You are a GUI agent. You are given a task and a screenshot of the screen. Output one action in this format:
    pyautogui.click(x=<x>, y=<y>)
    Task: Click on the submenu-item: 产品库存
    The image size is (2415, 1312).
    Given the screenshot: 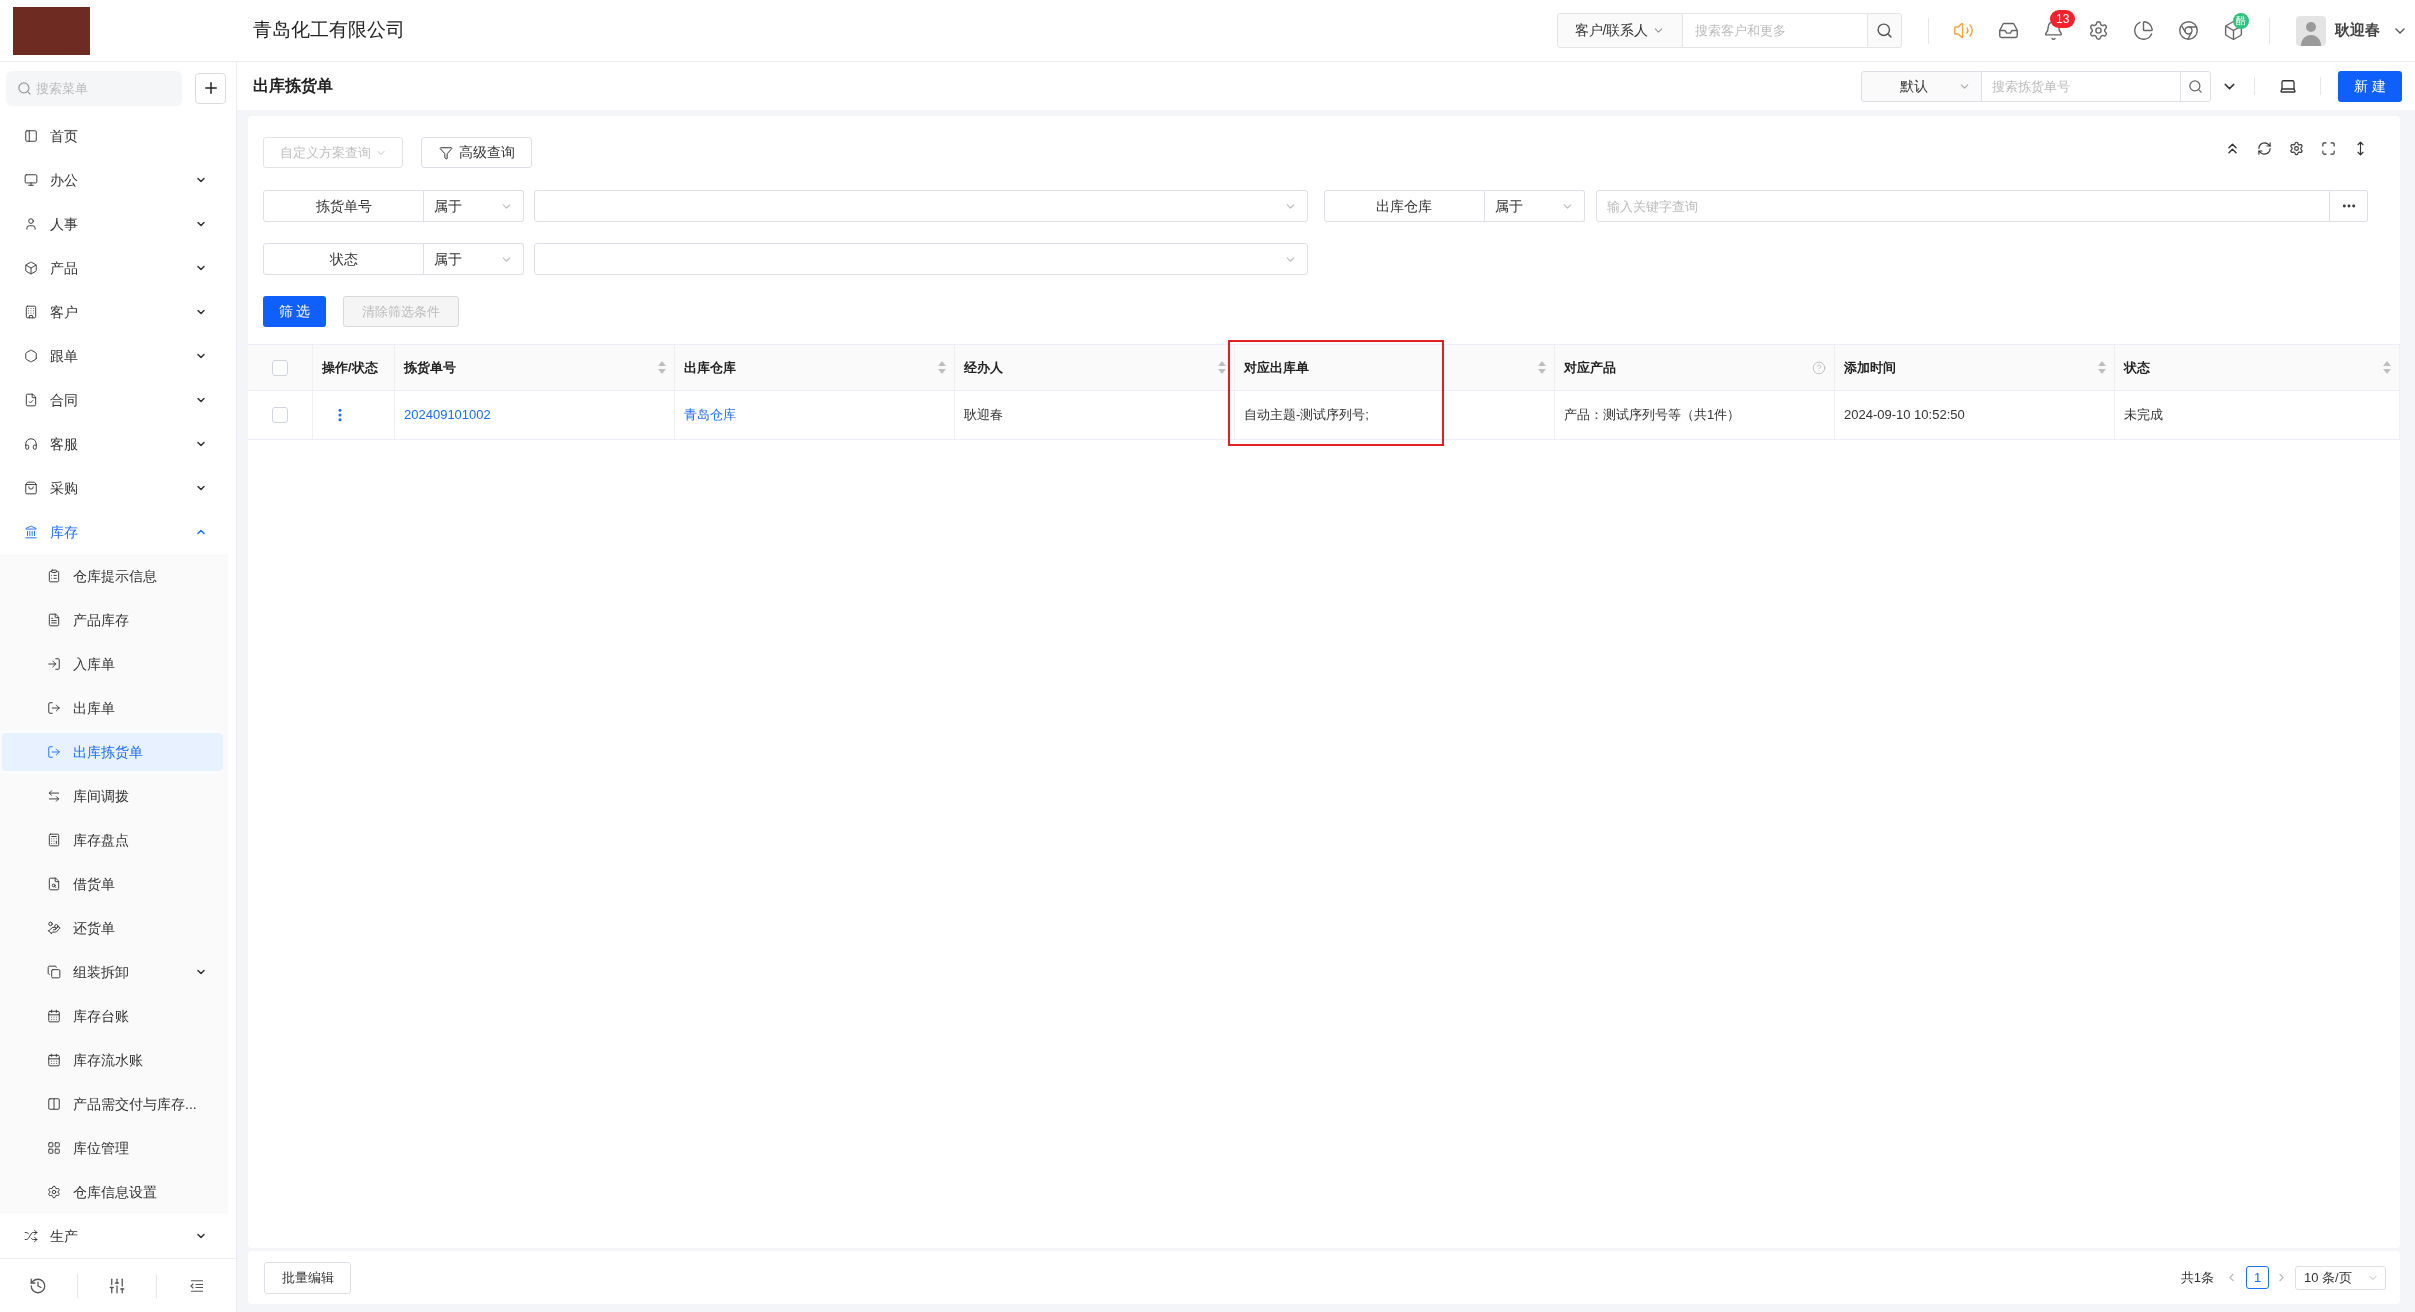 What is the action you would take?
    pyautogui.click(x=112, y=620)
    